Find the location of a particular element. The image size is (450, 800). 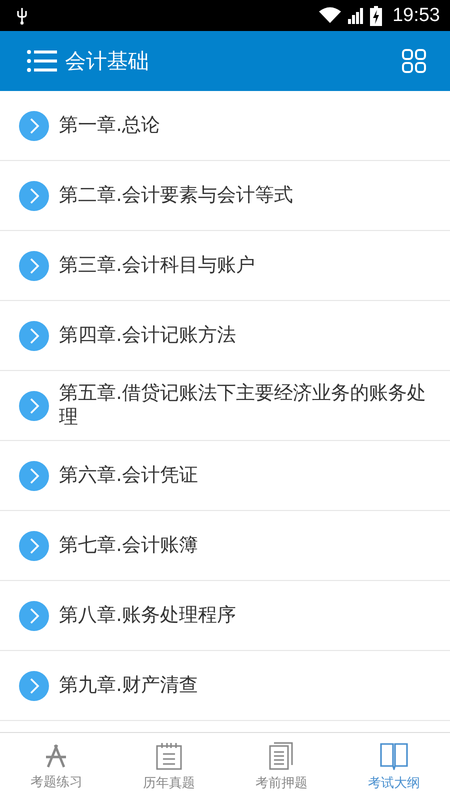

nav-tab: 考前押题 is located at coordinates (281, 766).